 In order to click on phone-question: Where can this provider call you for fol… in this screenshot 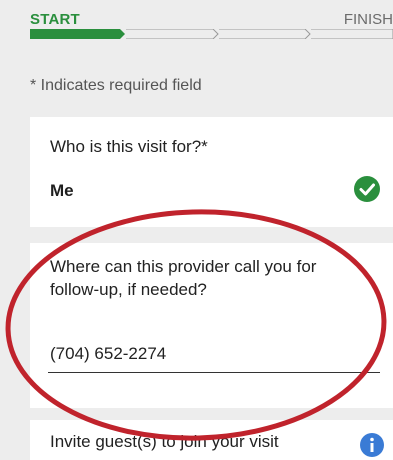, I will do `click(183, 278)`.